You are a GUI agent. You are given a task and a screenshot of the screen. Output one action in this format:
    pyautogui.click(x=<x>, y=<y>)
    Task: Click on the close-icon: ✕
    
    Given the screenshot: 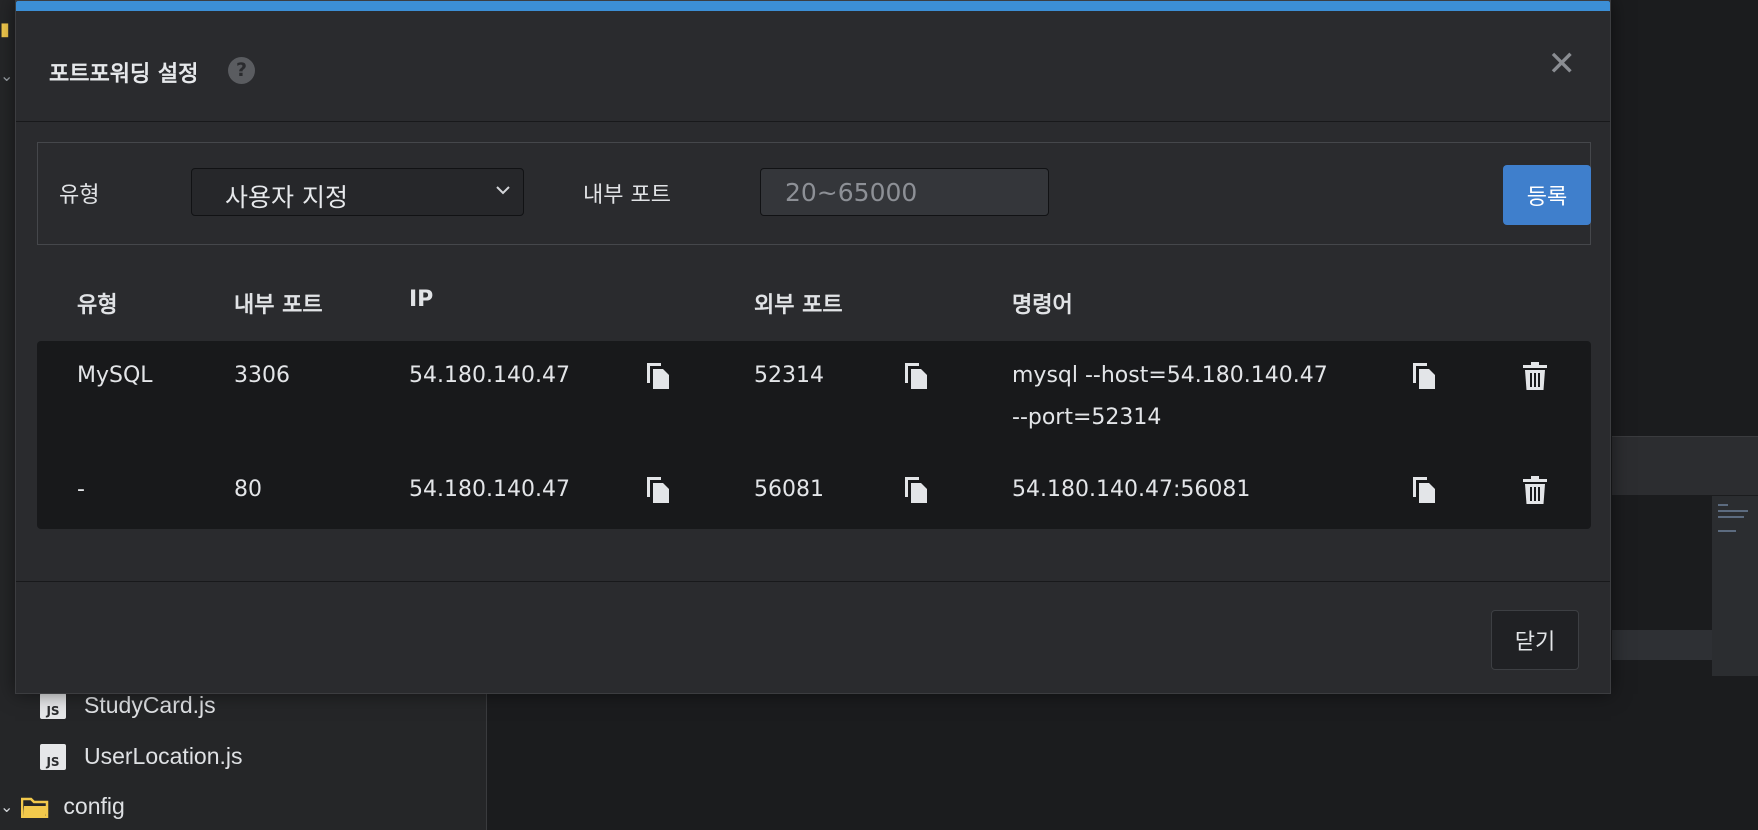 What is the action you would take?
    pyautogui.click(x=1562, y=64)
    